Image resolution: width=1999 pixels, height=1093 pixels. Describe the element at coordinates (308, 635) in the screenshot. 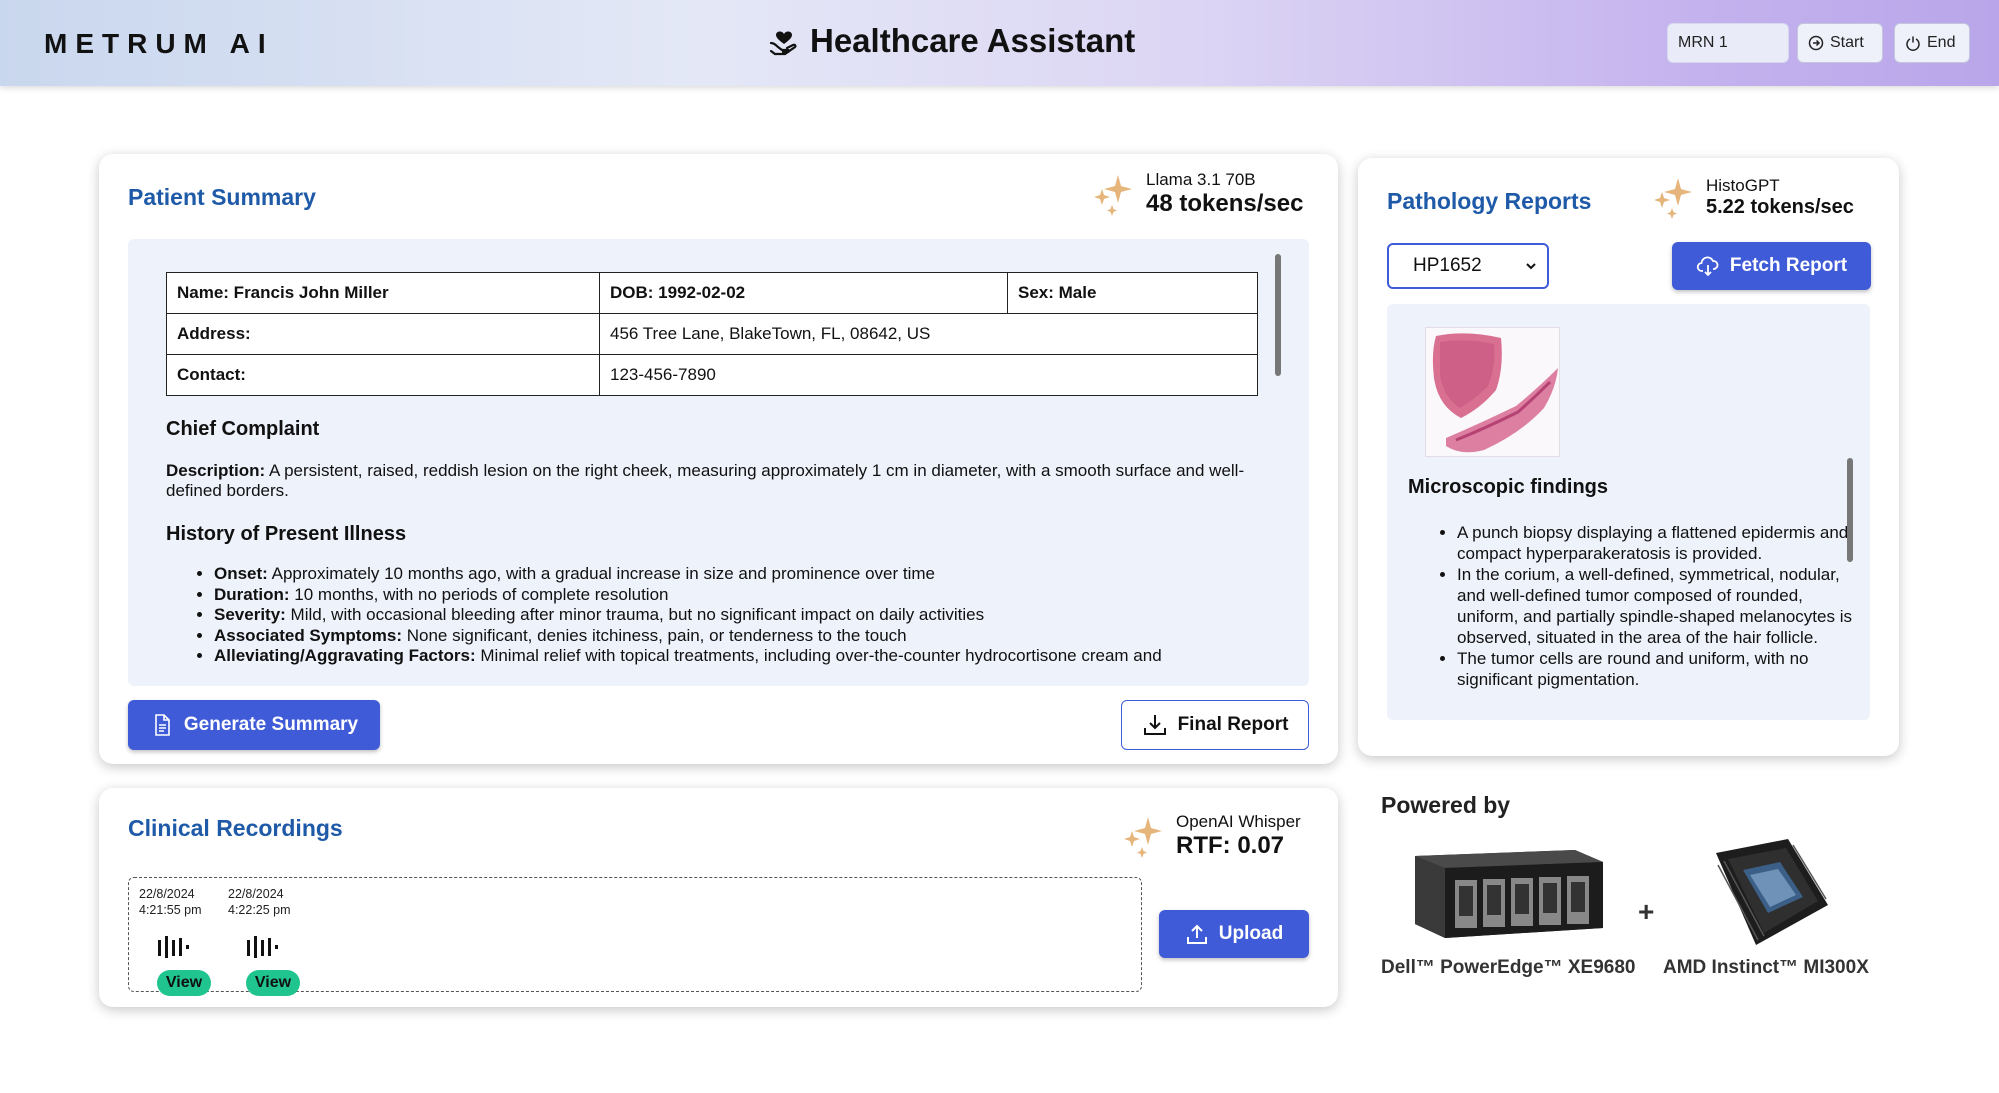

I see `hpi-label: Associated Symptoms:` at that location.